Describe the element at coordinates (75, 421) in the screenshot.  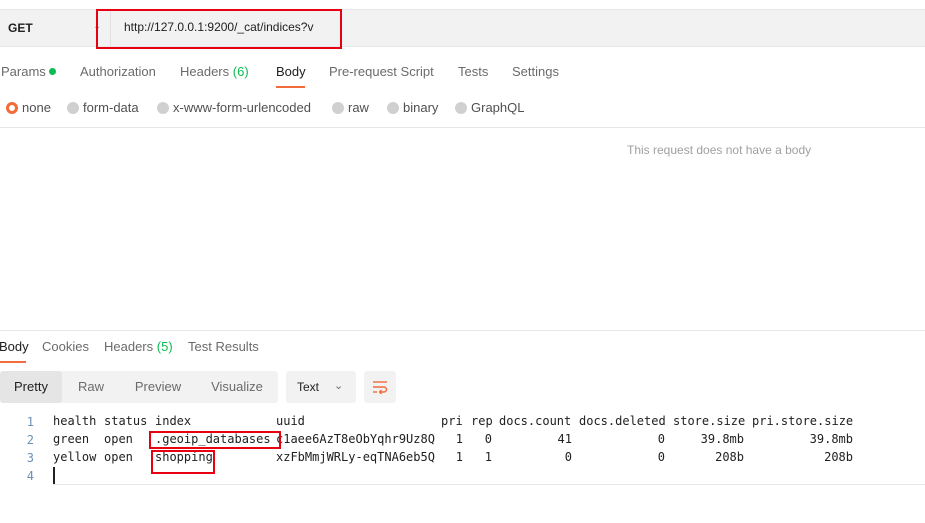
I see `col-health: health` at that location.